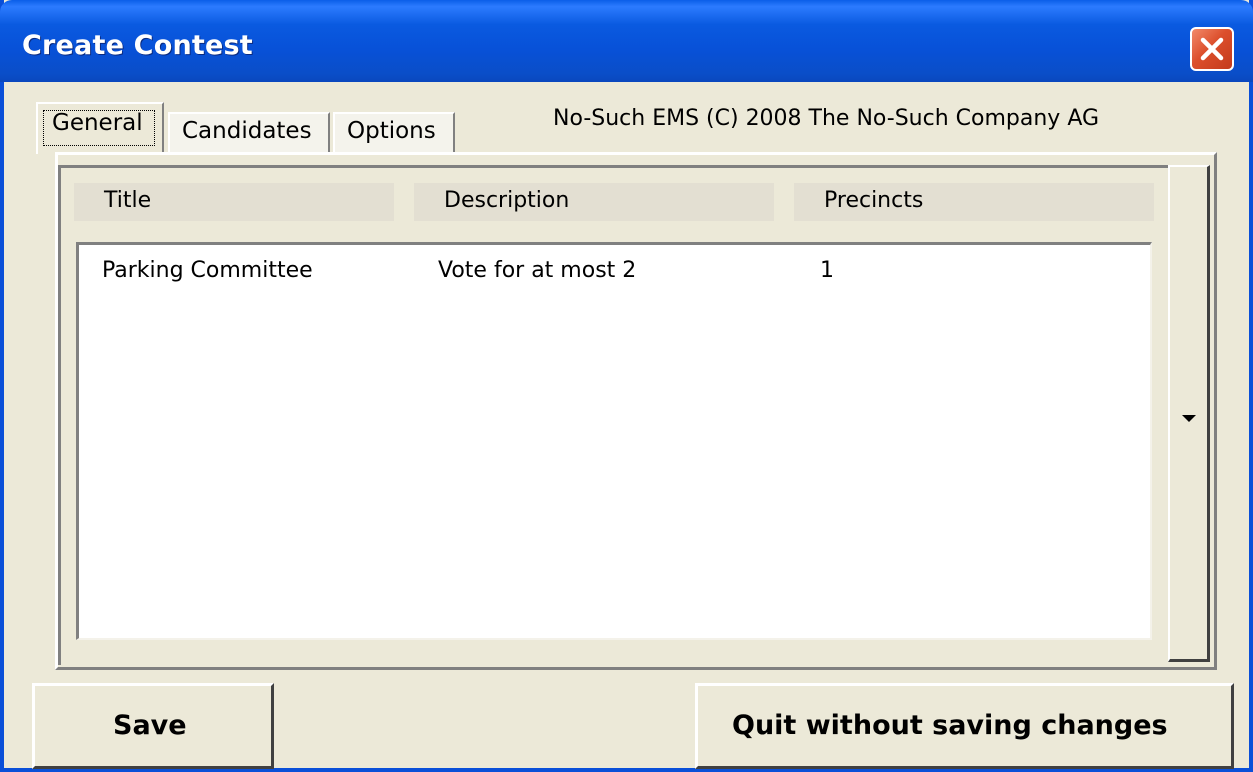  I want to click on title-bar: Create Contest, so click(626, 41).